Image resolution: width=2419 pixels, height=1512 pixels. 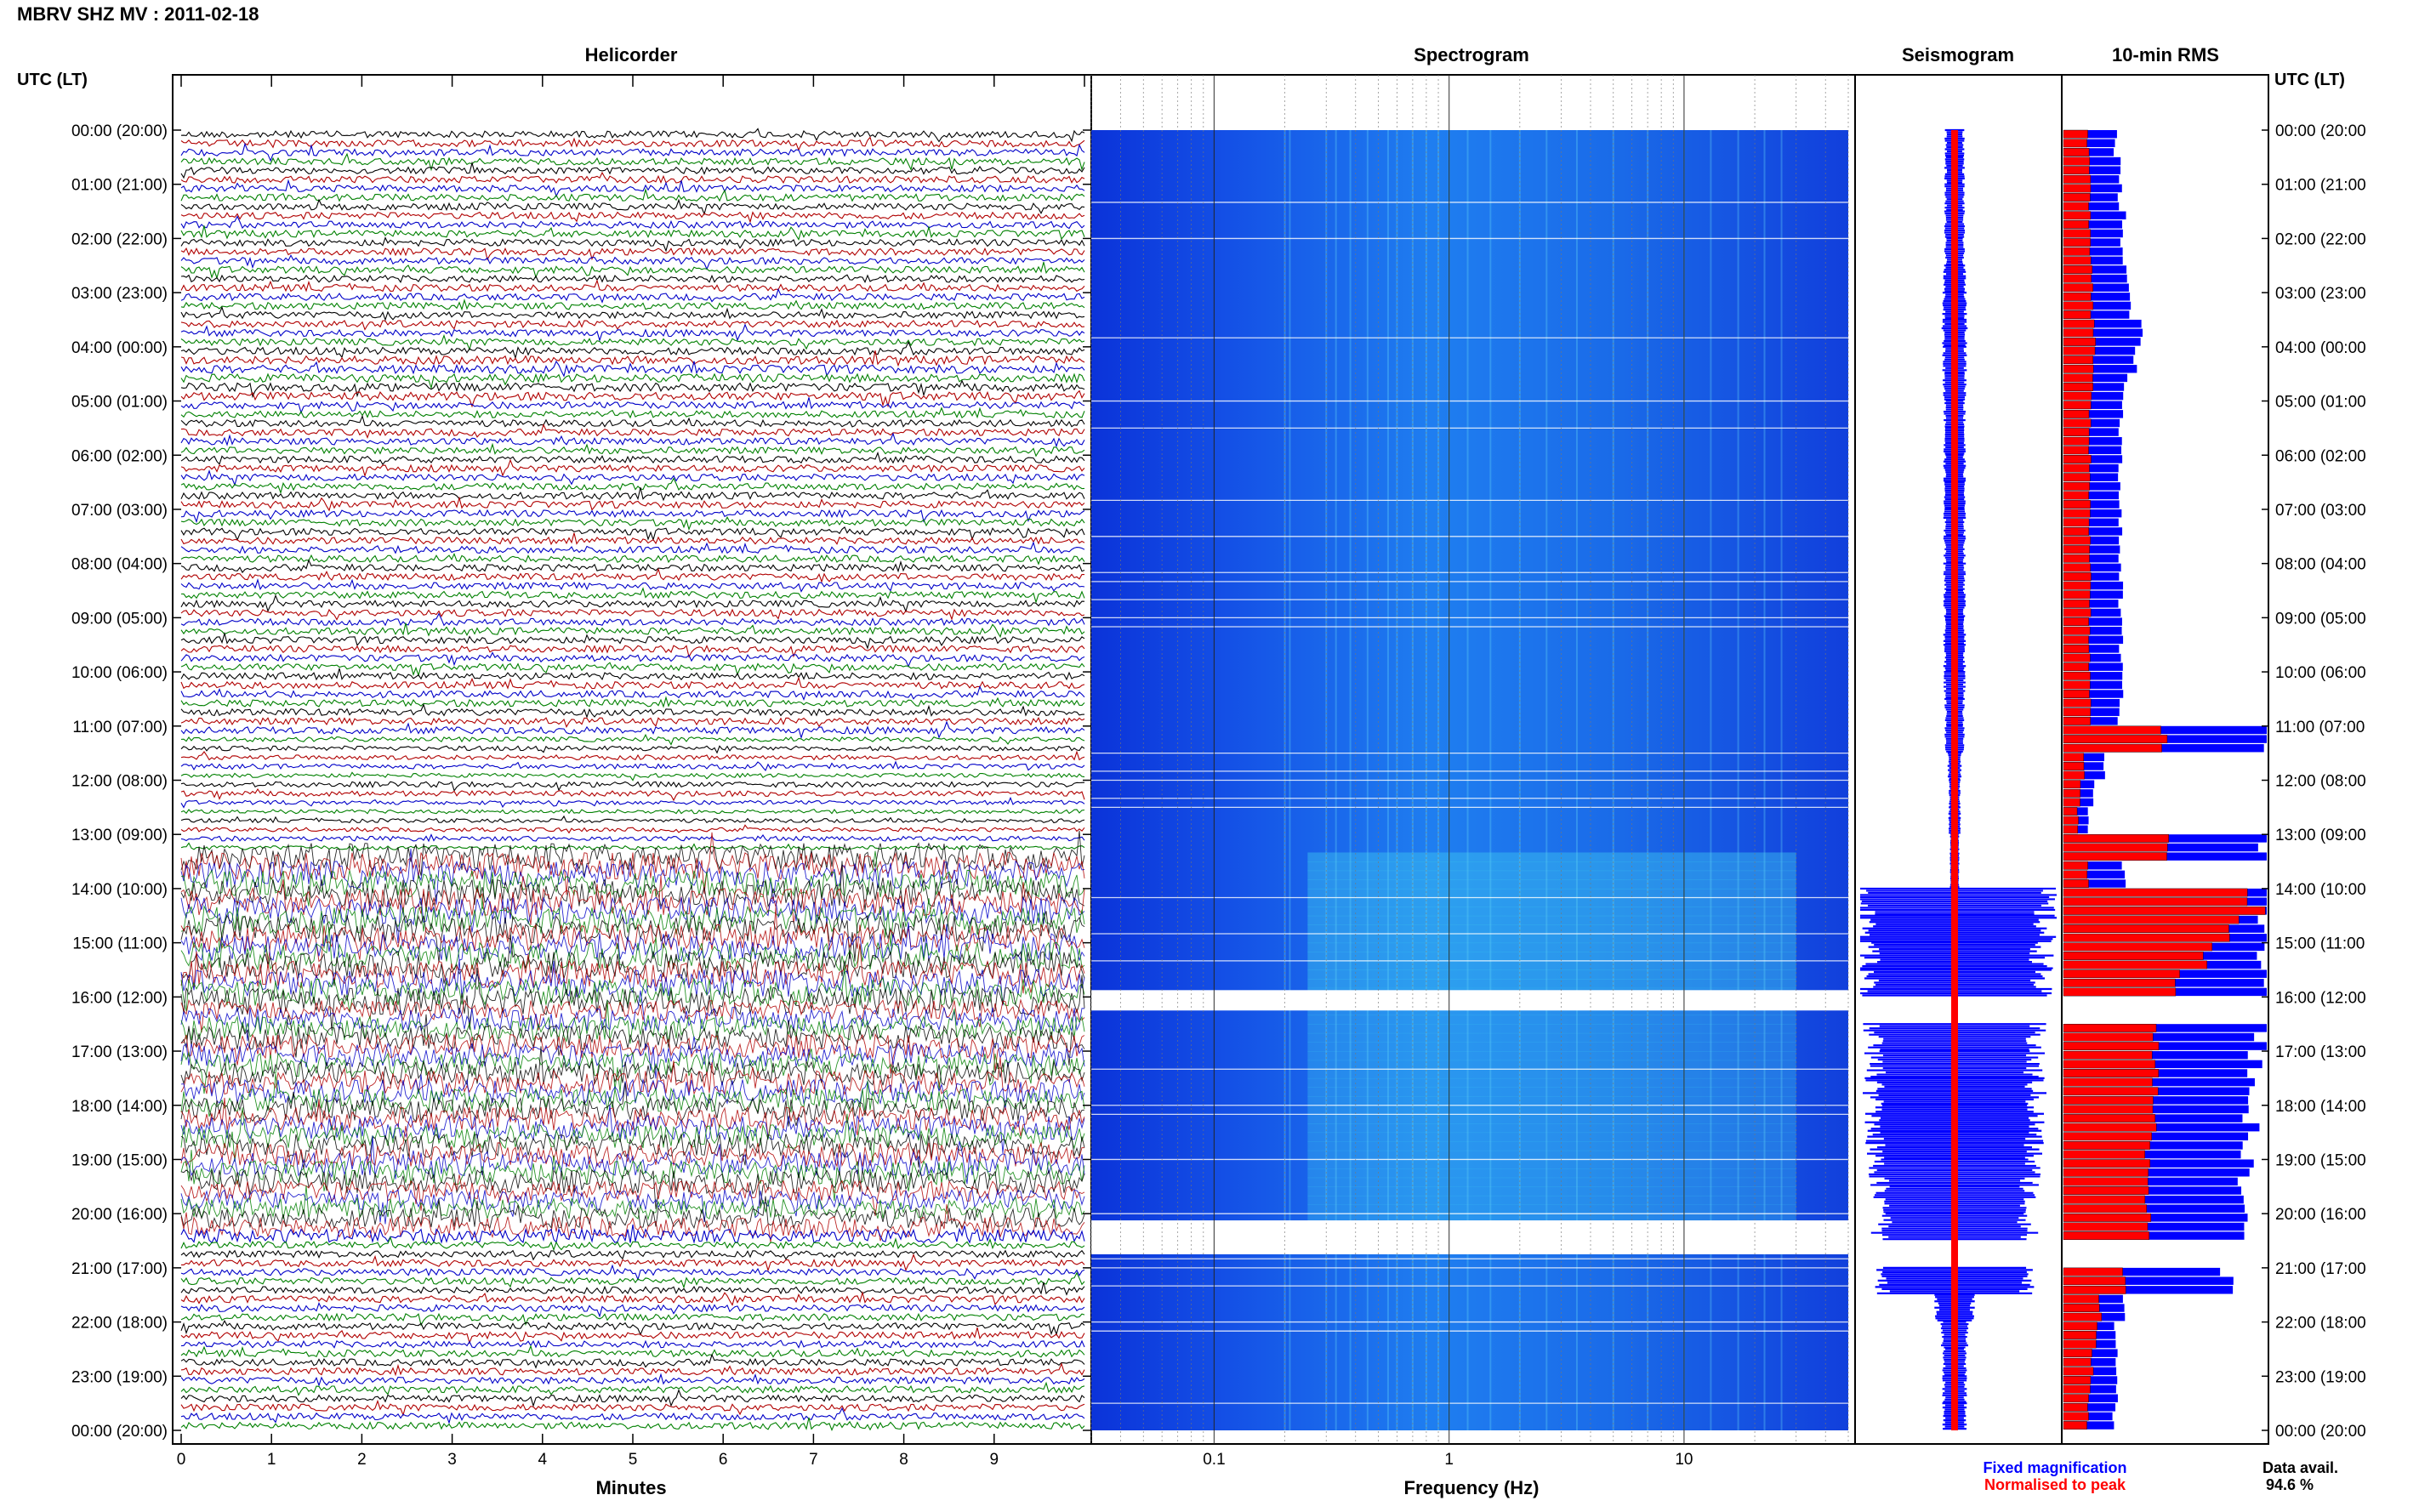 What do you see at coordinates (119, 1377) in the screenshot?
I see `time-tick-label-left: 23:00 (19:00)` at bounding box center [119, 1377].